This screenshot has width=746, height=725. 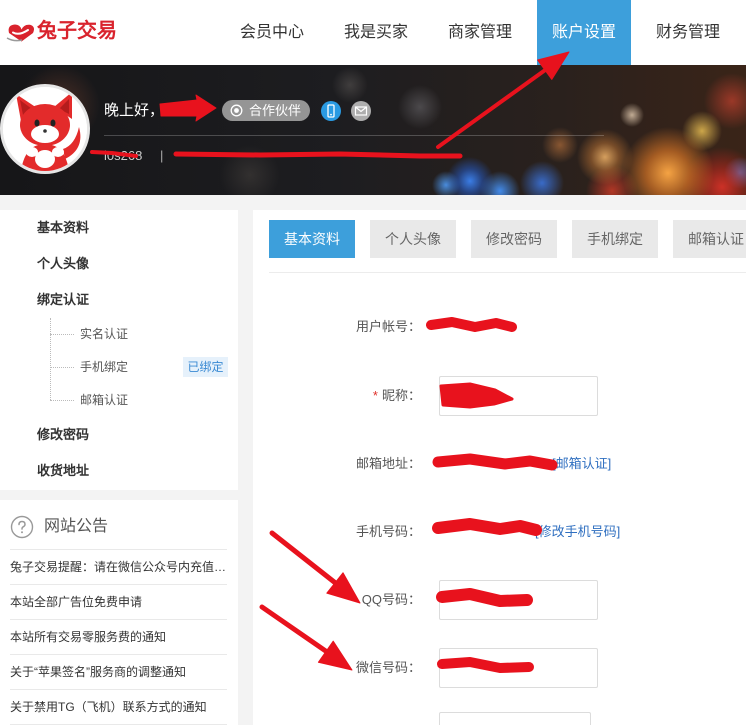 What do you see at coordinates (118, 707) in the screenshot?
I see `announcement-item: 关于禁用TG（飞机）联系方式的通知` at bounding box center [118, 707].